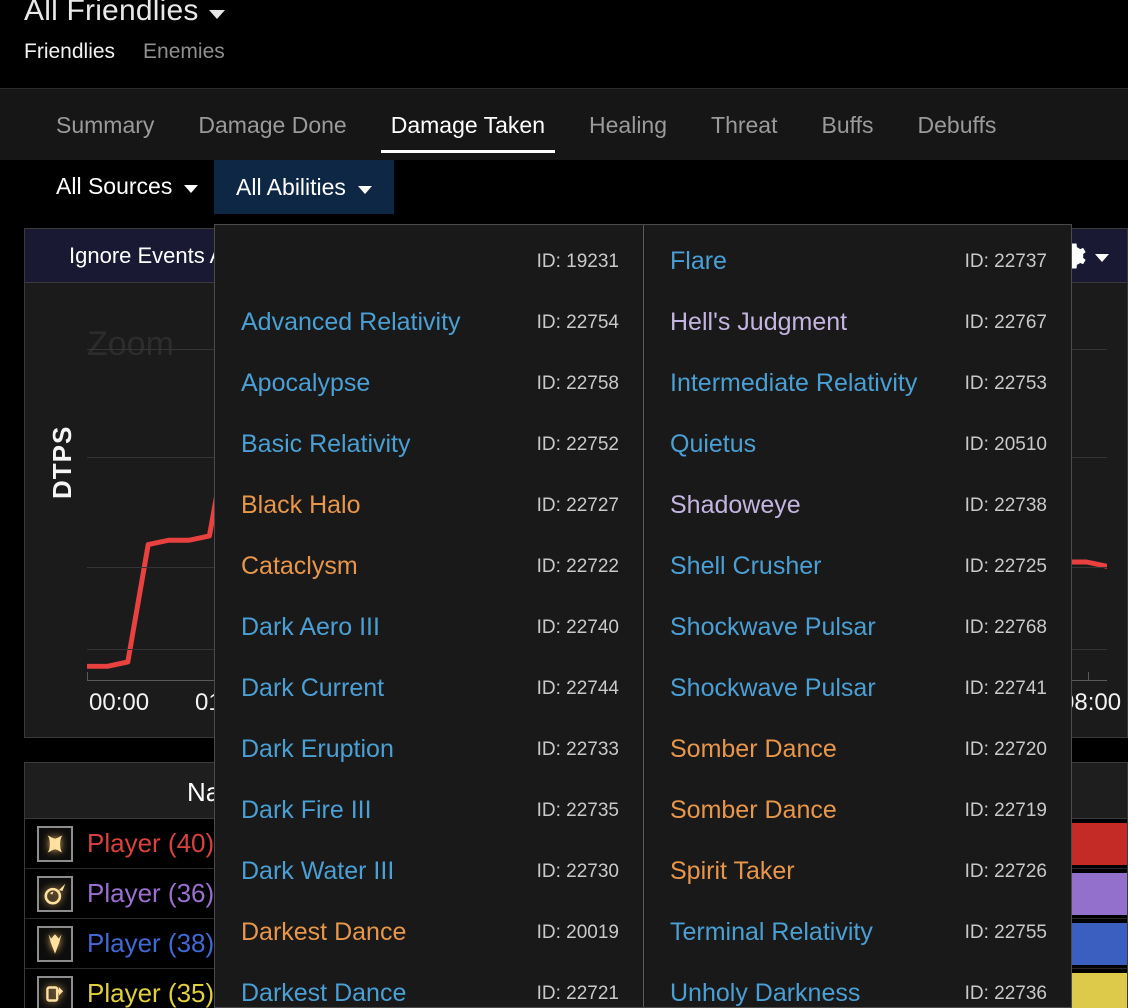 The height and width of the screenshot is (1008, 1128). What do you see at coordinates (151, 993) in the screenshot?
I see `player-name: Player (35)` at bounding box center [151, 993].